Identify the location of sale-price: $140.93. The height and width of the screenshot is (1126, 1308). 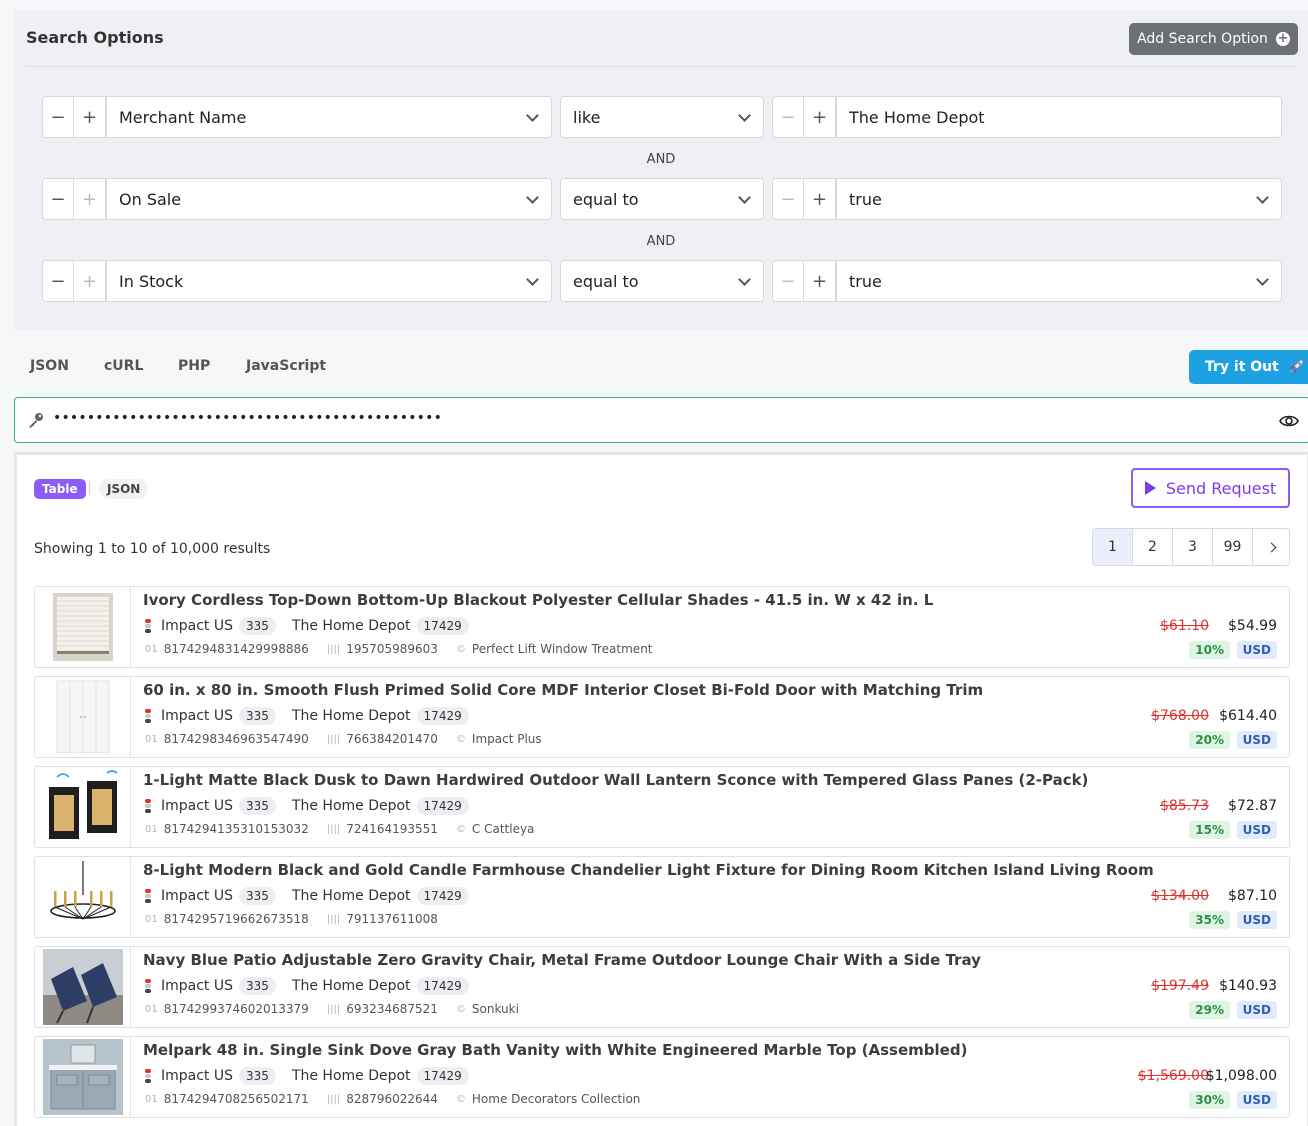
(1248, 986).